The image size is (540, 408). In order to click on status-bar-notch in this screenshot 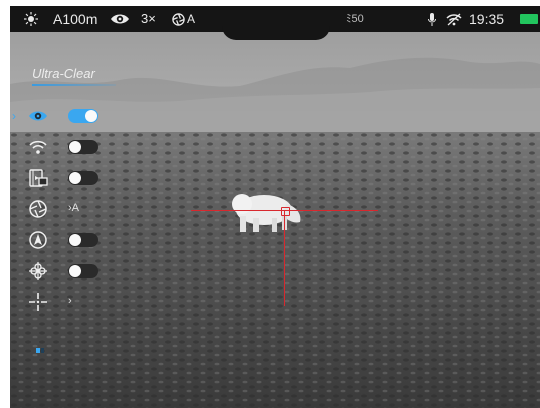, I will do `click(276, 33)`.